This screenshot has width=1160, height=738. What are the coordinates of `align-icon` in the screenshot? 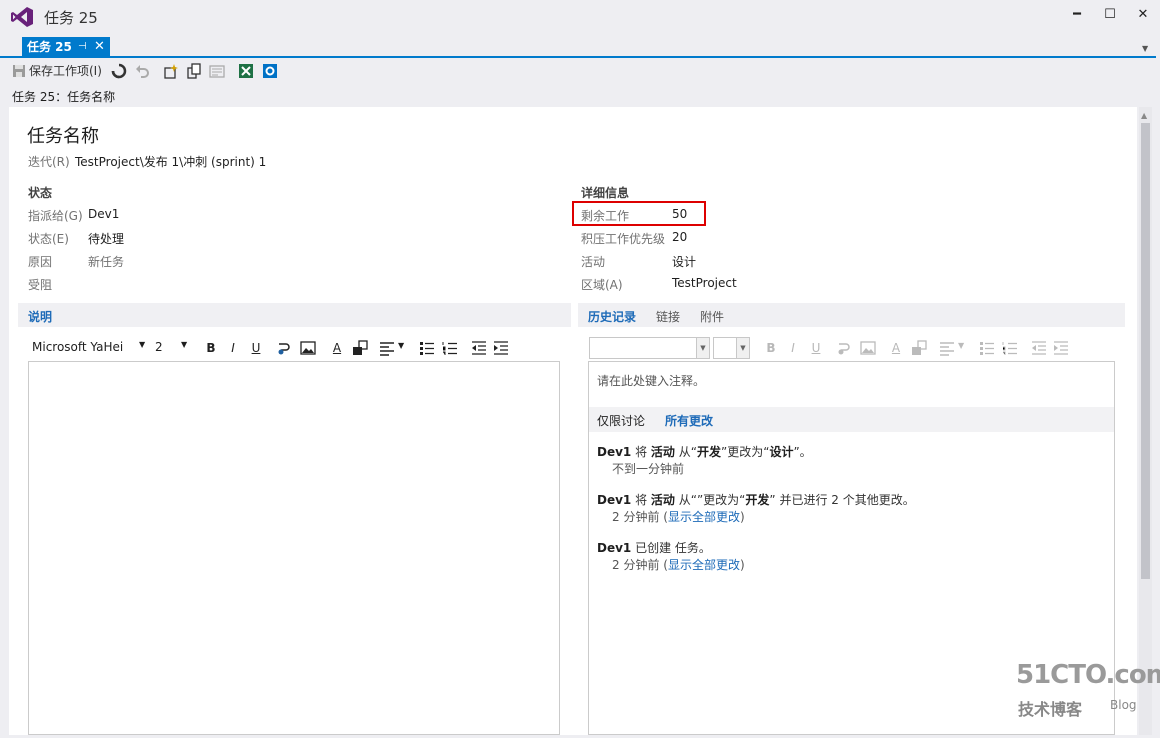 It's located at (387, 348).